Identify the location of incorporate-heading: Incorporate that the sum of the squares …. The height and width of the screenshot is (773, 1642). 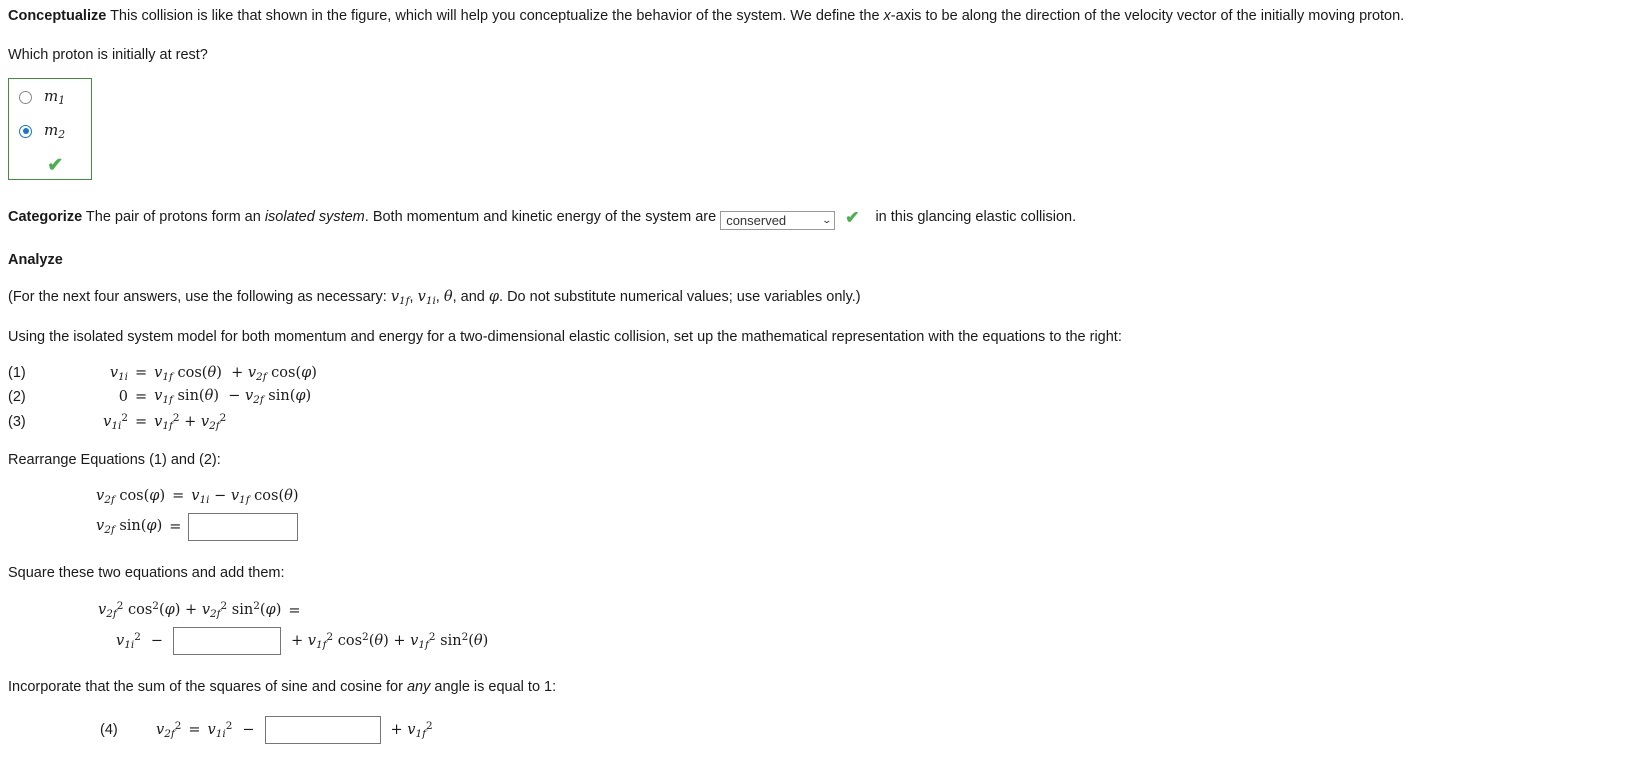
(821, 687).